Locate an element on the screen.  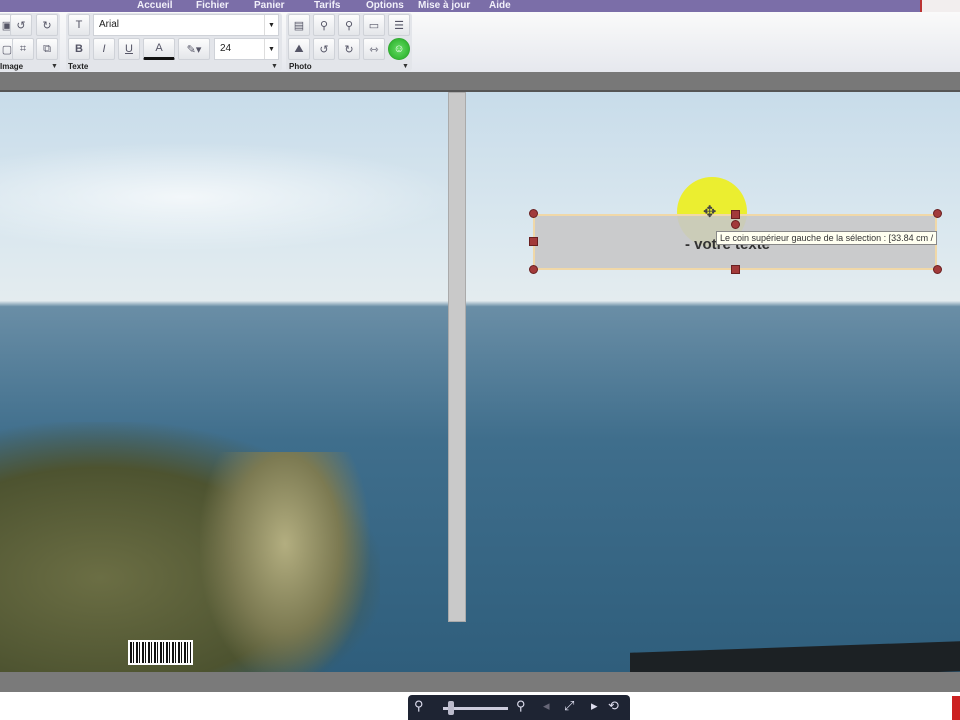
move-cursor-icon: ✥ is located at coordinates (710, 212).